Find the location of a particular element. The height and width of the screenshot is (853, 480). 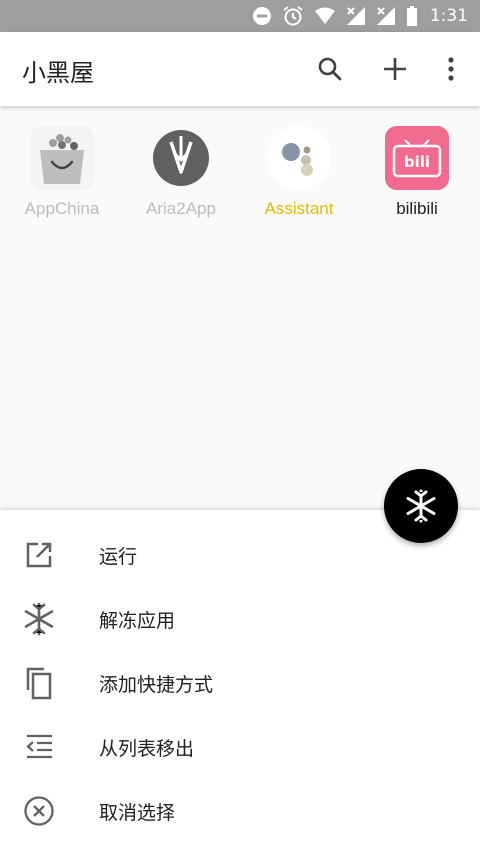

appchina-icon is located at coordinates (62, 158).